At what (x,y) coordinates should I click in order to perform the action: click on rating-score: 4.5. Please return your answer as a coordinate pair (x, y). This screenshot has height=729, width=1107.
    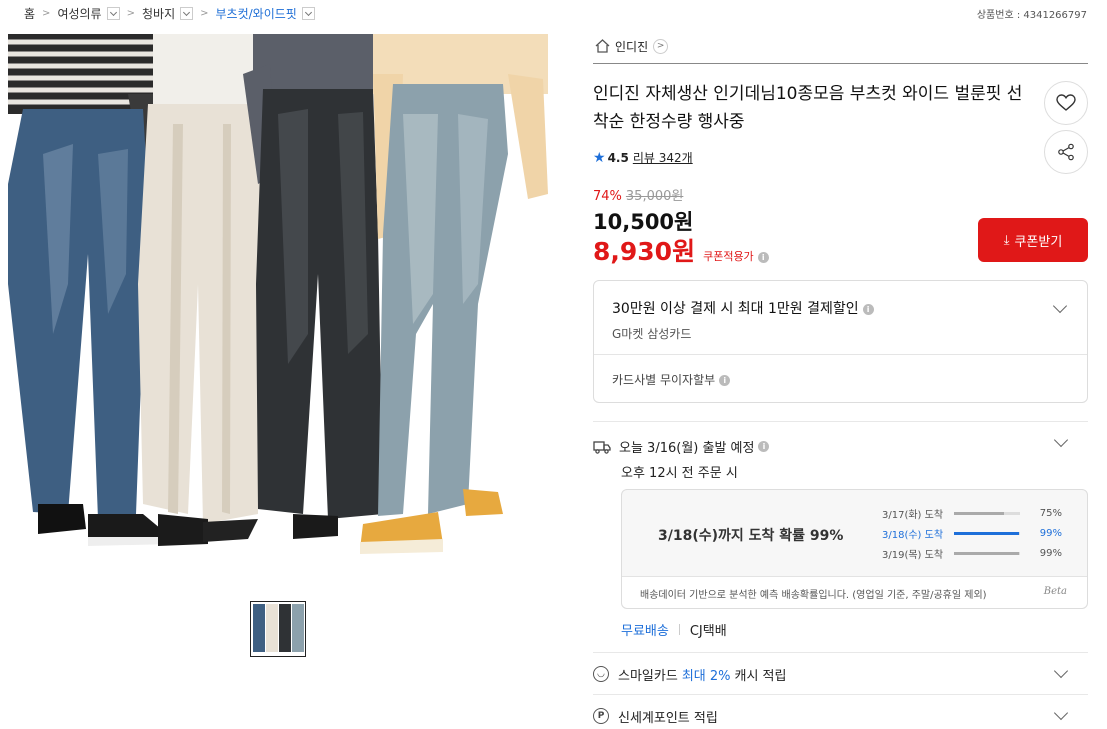
    Looking at the image, I should click on (618, 157).